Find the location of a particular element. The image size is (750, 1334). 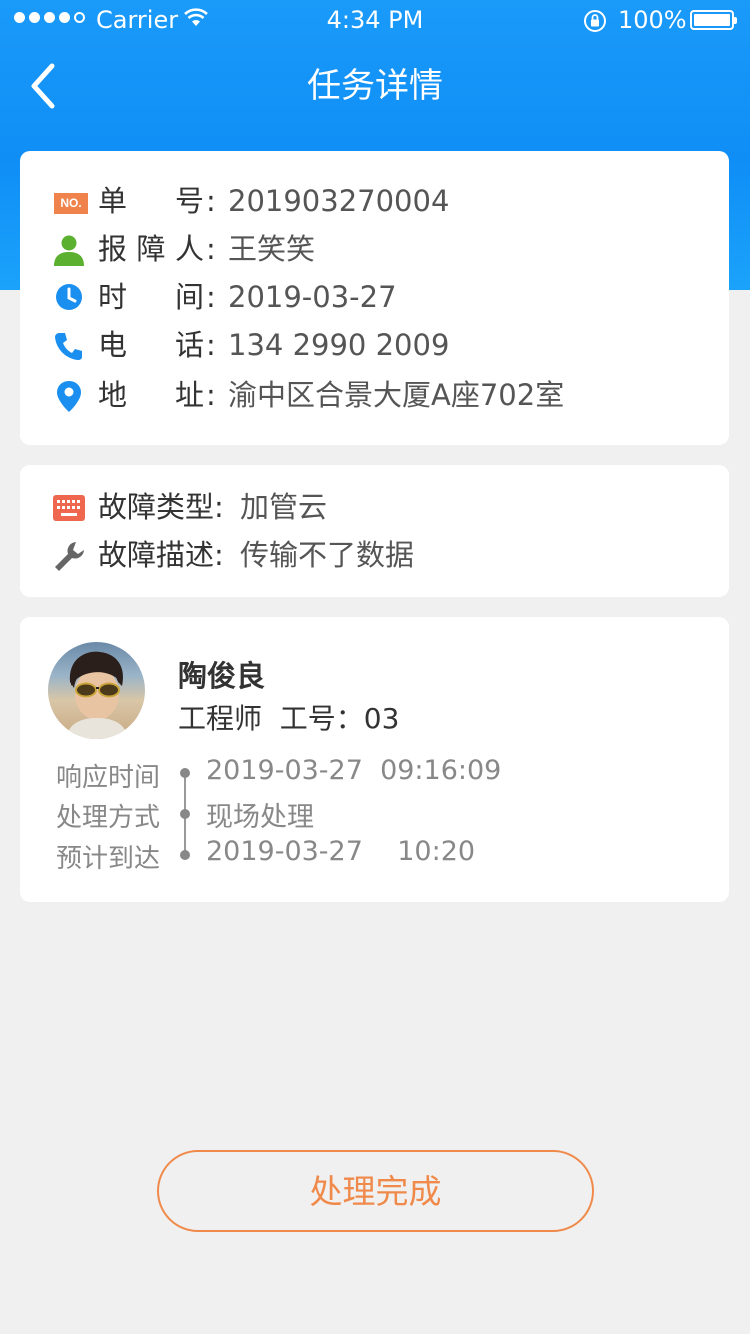

fault-info-card: 故障类型: 加管云 故障描述: 传输不了数据 is located at coordinates (374, 531).